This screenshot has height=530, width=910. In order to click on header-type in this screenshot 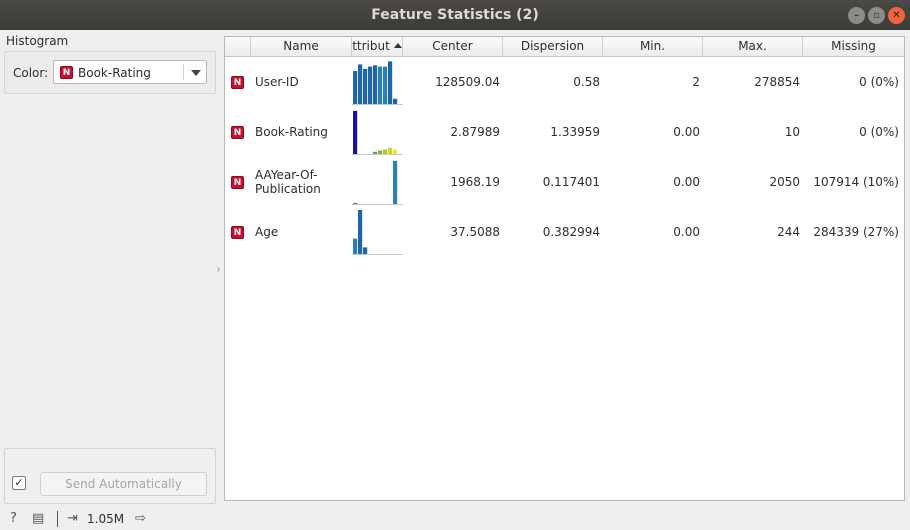, I will do `click(238, 46)`.